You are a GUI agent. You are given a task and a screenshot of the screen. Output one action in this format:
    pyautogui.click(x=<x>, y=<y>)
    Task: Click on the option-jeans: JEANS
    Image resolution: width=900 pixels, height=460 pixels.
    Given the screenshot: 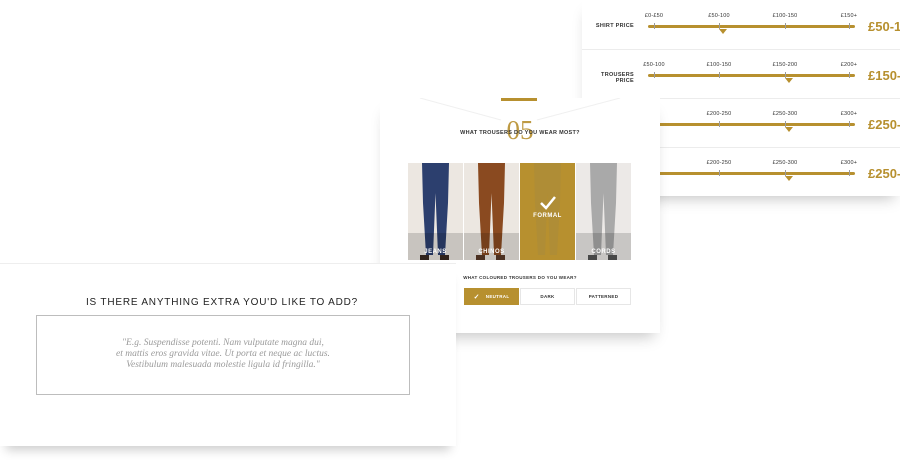 What is the action you would take?
    pyautogui.click(x=435, y=211)
    